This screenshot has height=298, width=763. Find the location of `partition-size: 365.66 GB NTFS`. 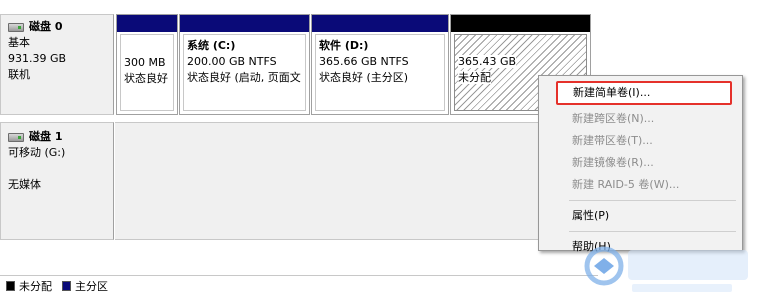

partition-size: 365.66 GB NTFS is located at coordinates (364, 61).